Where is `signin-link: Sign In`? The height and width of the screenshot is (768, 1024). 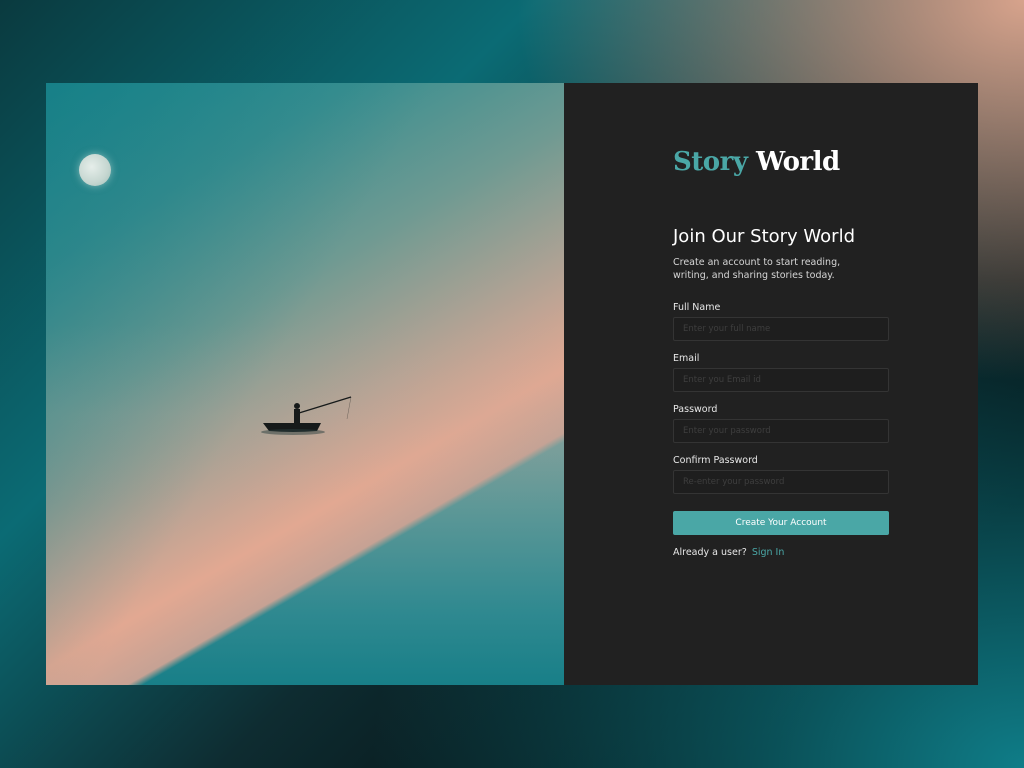
signin-link: Sign In is located at coordinates (768, 552).